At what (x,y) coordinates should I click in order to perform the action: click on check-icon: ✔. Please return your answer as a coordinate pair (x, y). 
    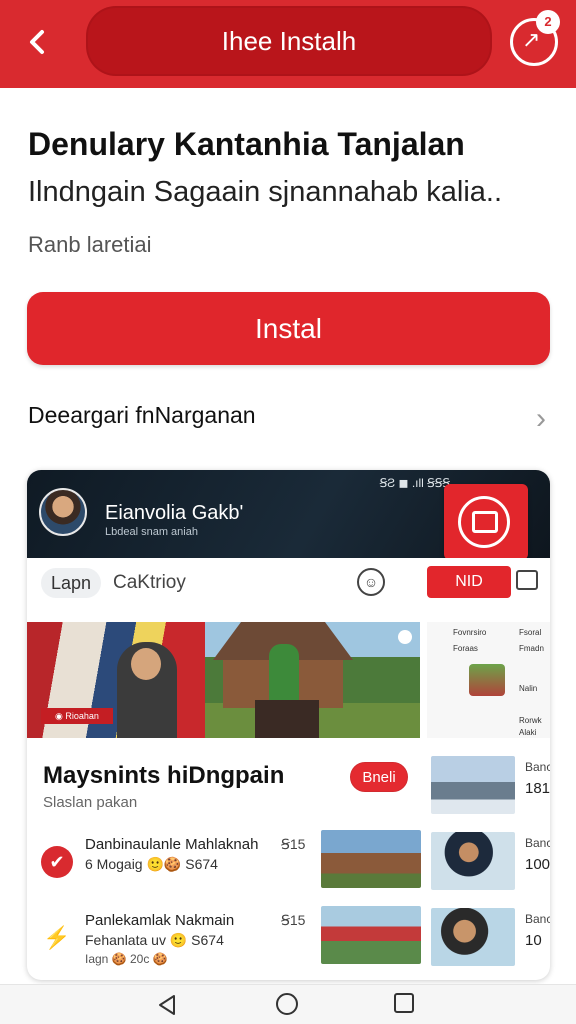
    Looking at the image, I should click on (57, 862).